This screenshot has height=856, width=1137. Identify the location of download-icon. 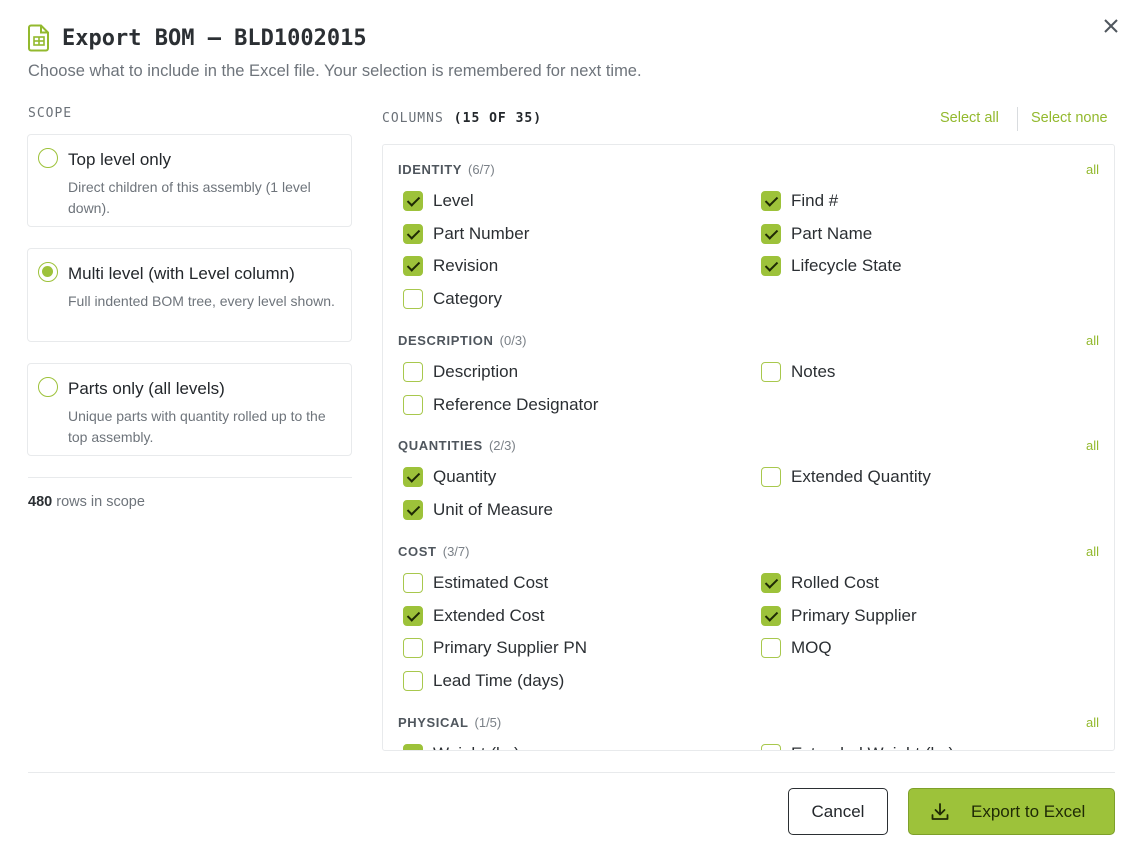
(940, 811).